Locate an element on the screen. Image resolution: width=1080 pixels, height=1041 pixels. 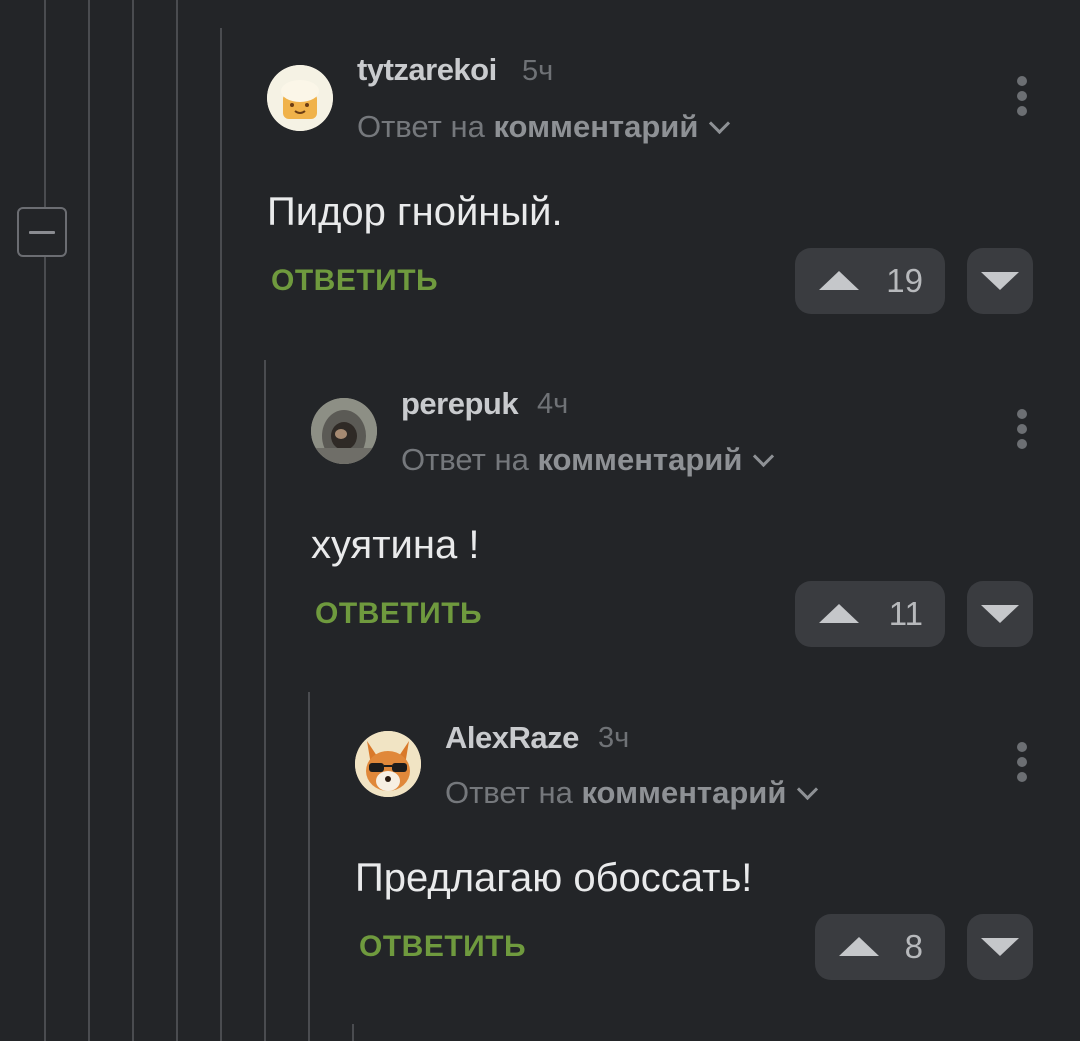
upvote-button: 19 is located at coordinates (870, 281).